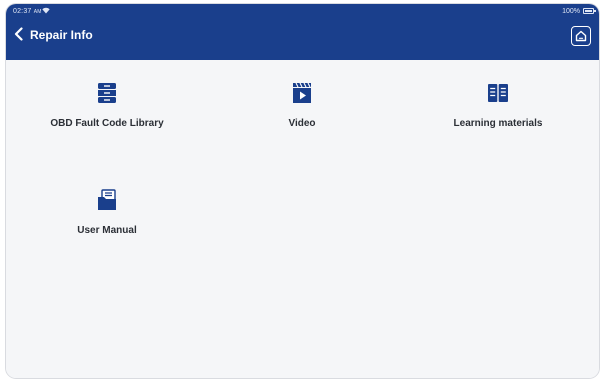 The image size is (605, 380). What do you see at coordinates (589, 11) in the screenshot?
I see `battery-icon` at bounding box center [589, 11].